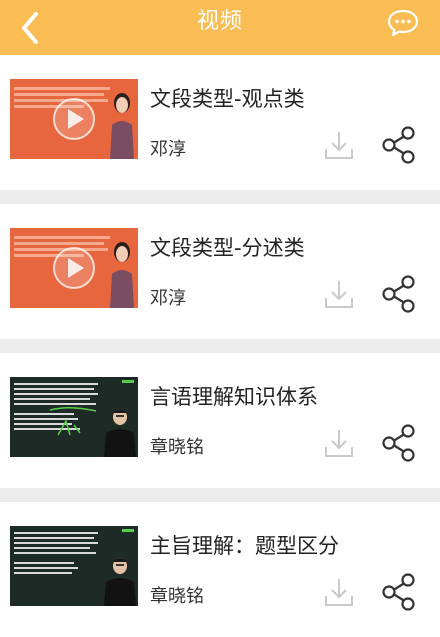  I want to click on video-title: 文段类型-分述类, so click(227, 247).